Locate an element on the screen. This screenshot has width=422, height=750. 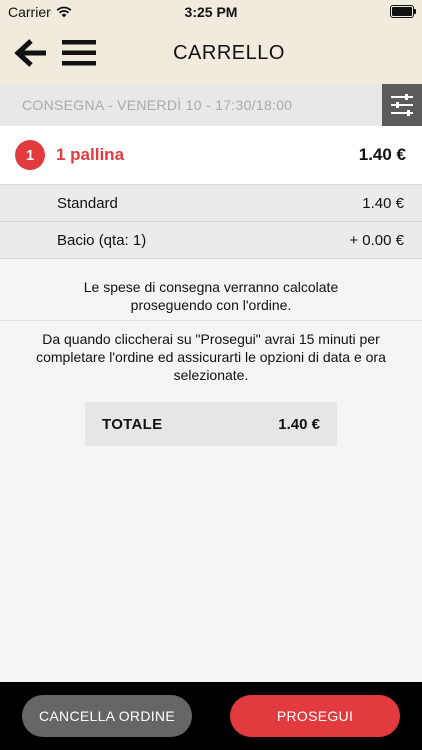
delivery-cost-note-line: Le spese di consegna verranno calcolate is located at coordinates (211, 287).